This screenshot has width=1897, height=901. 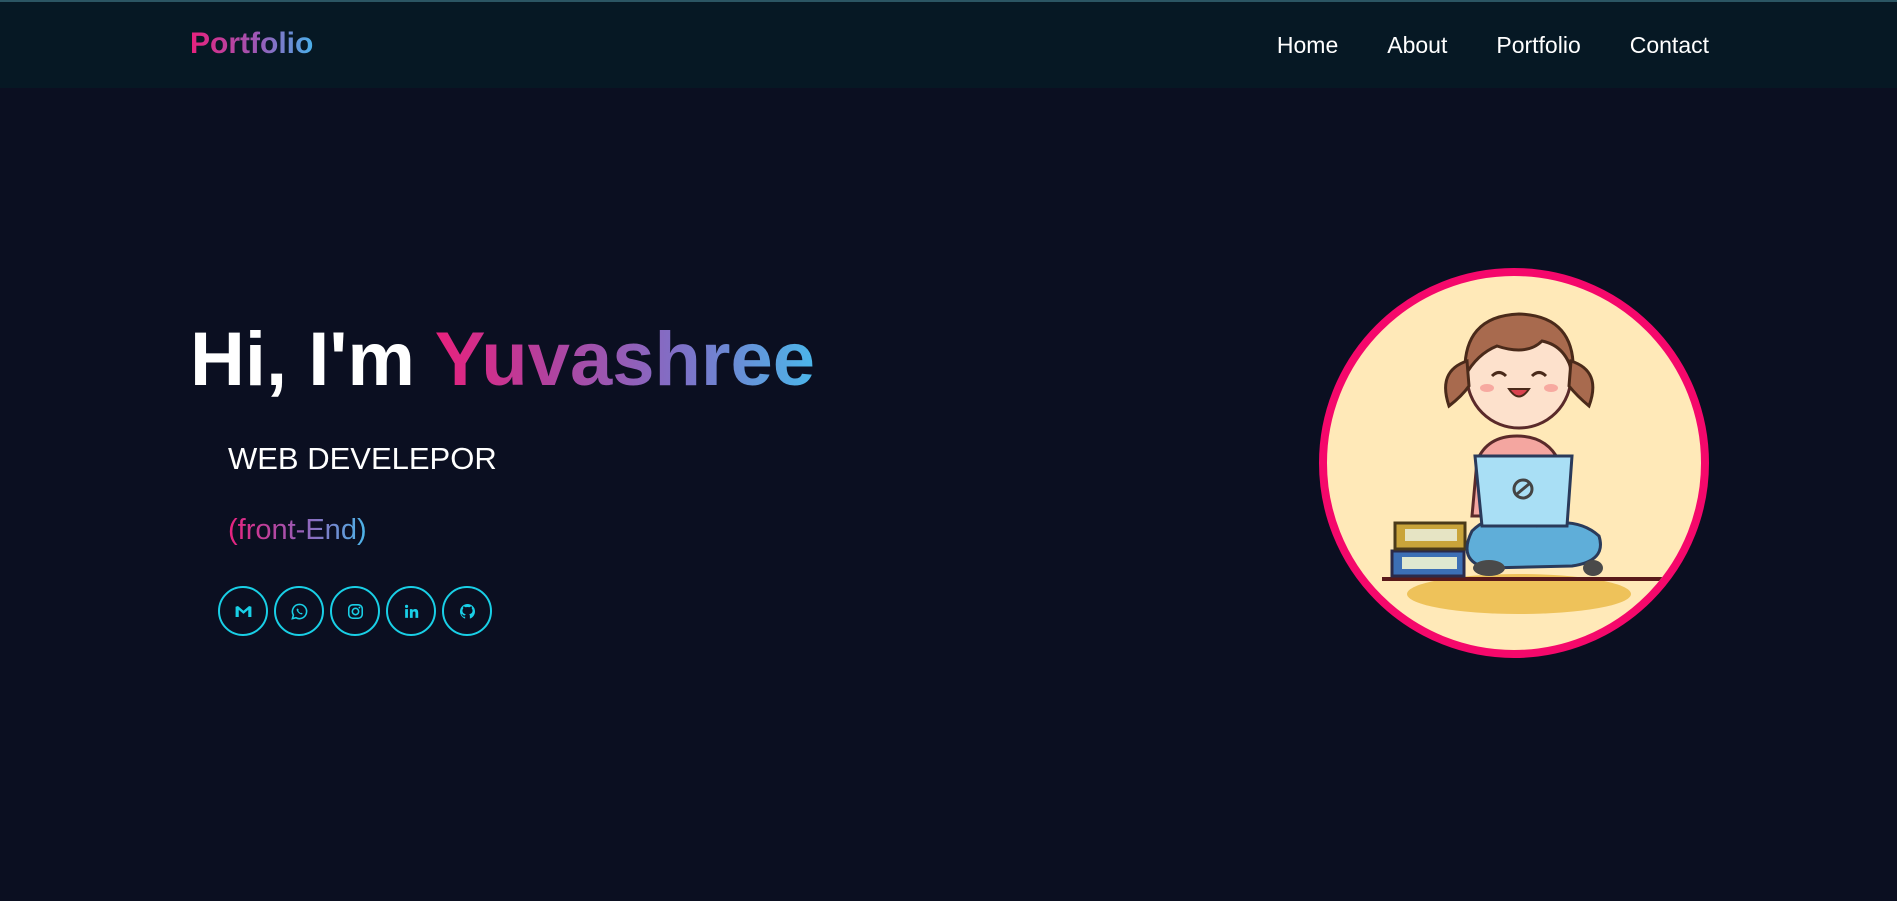 I want to click on hero-sub-role: (front-End), so click(x=297, y=530).